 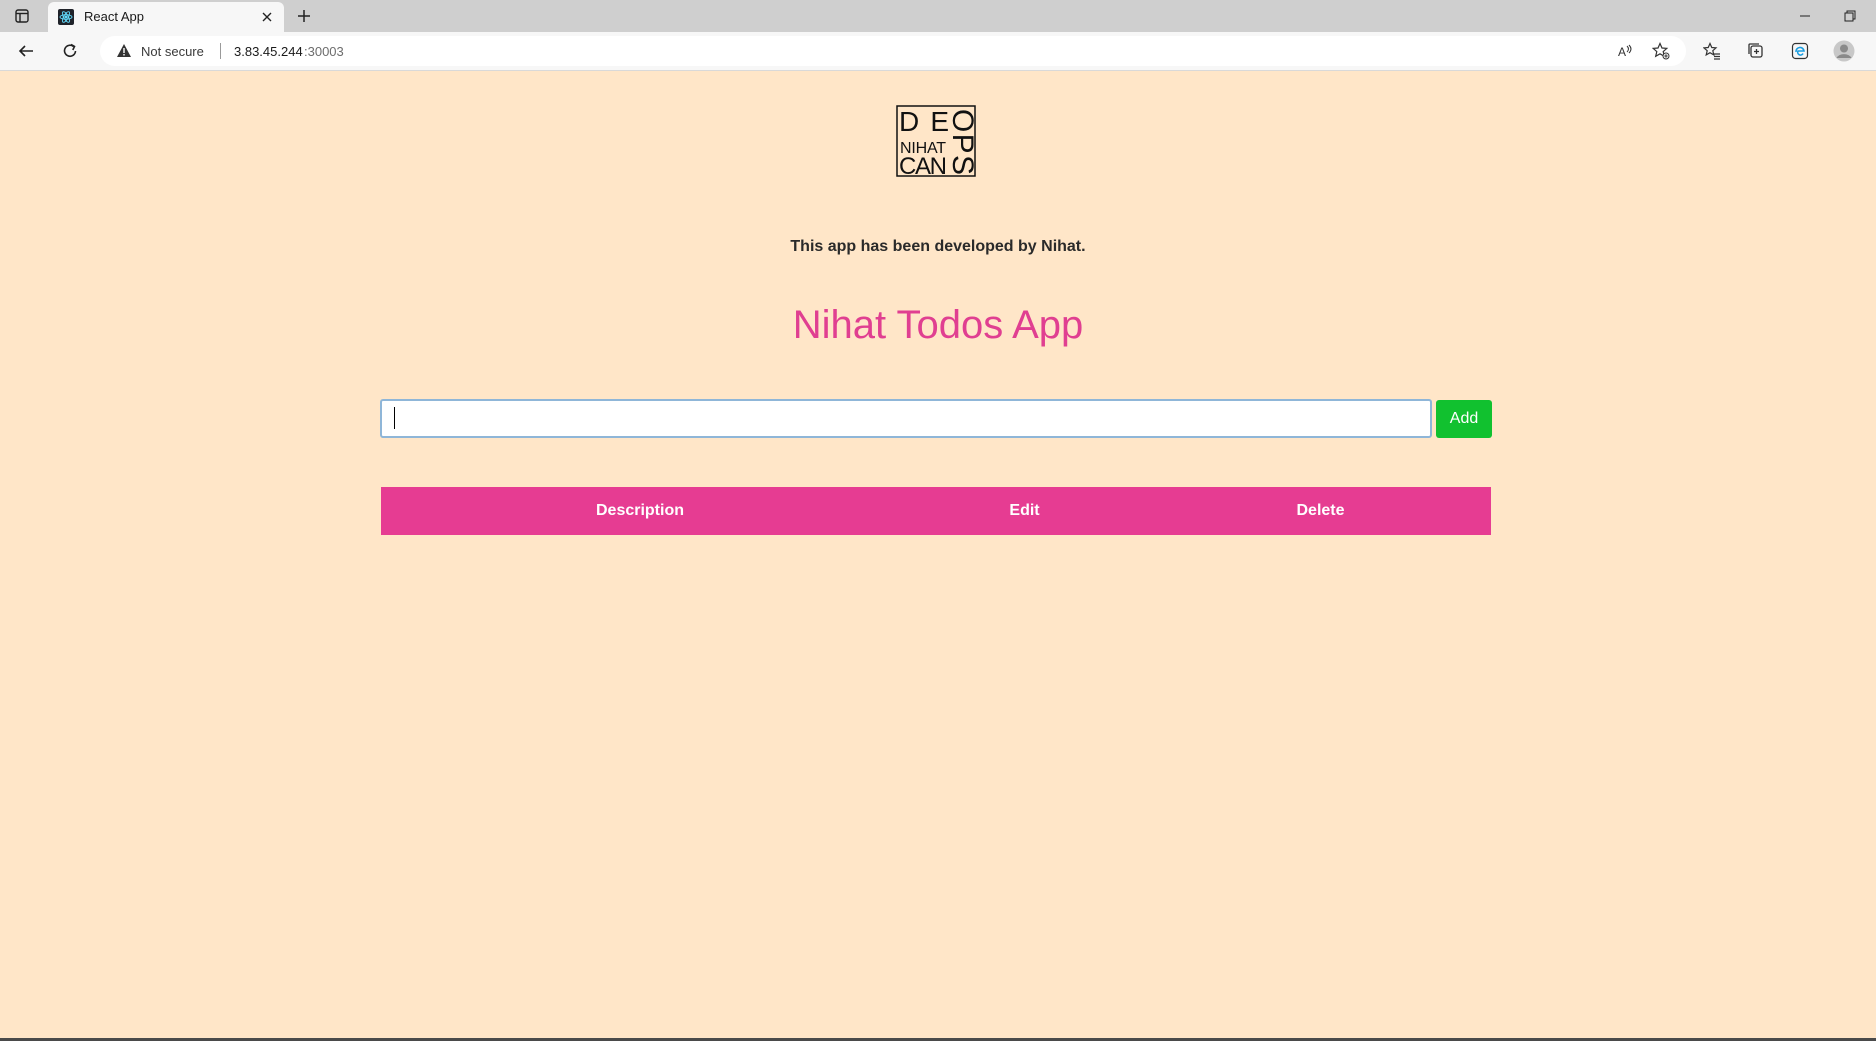 I want to click on refresh-icon, so click(x=70, y=51).